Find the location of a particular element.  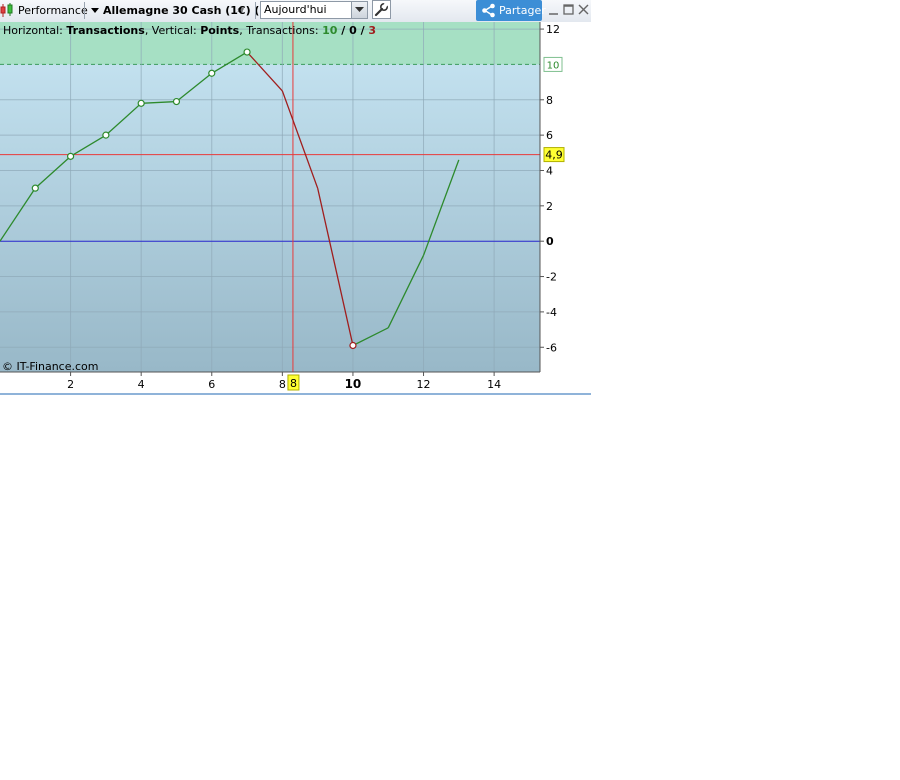

period-select: Aujourd'hui is located at coordinates (314, 10).